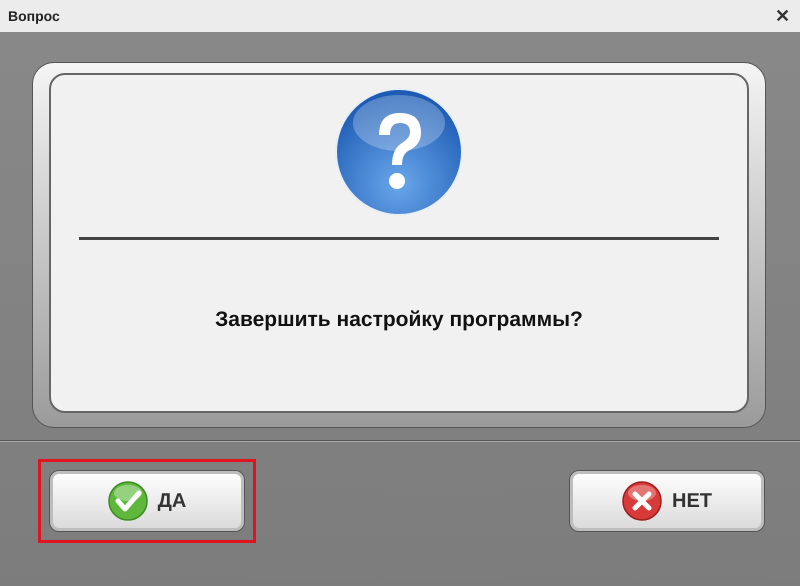  What do you see at coordinates (782, 16) in the screenshot?
I see `close-button: ✕` at bounding box center [782, 16].